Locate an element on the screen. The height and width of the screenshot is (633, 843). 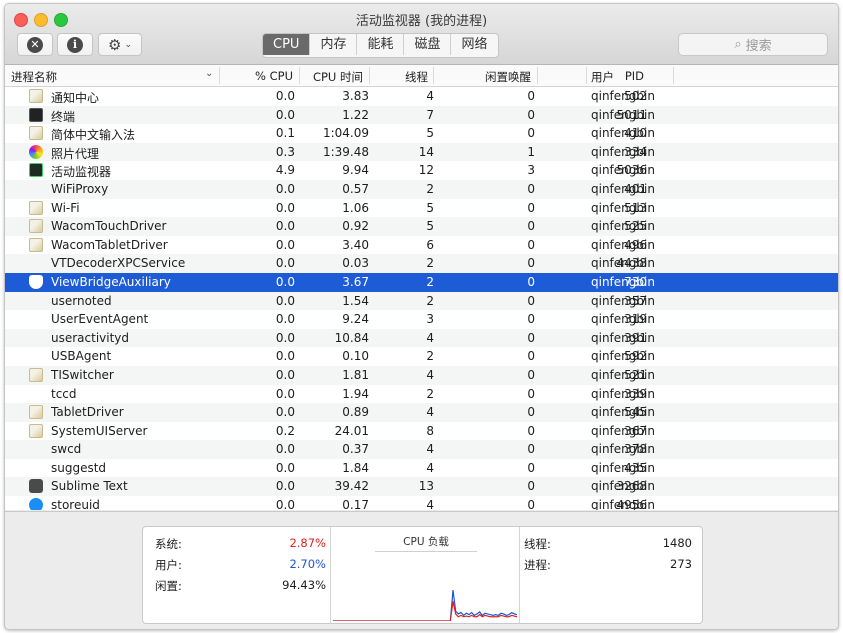
table-row: 简体中文输入法 0.1 1:04.09 5 0 410 qinfengbin is located at coordinates (421, 133).